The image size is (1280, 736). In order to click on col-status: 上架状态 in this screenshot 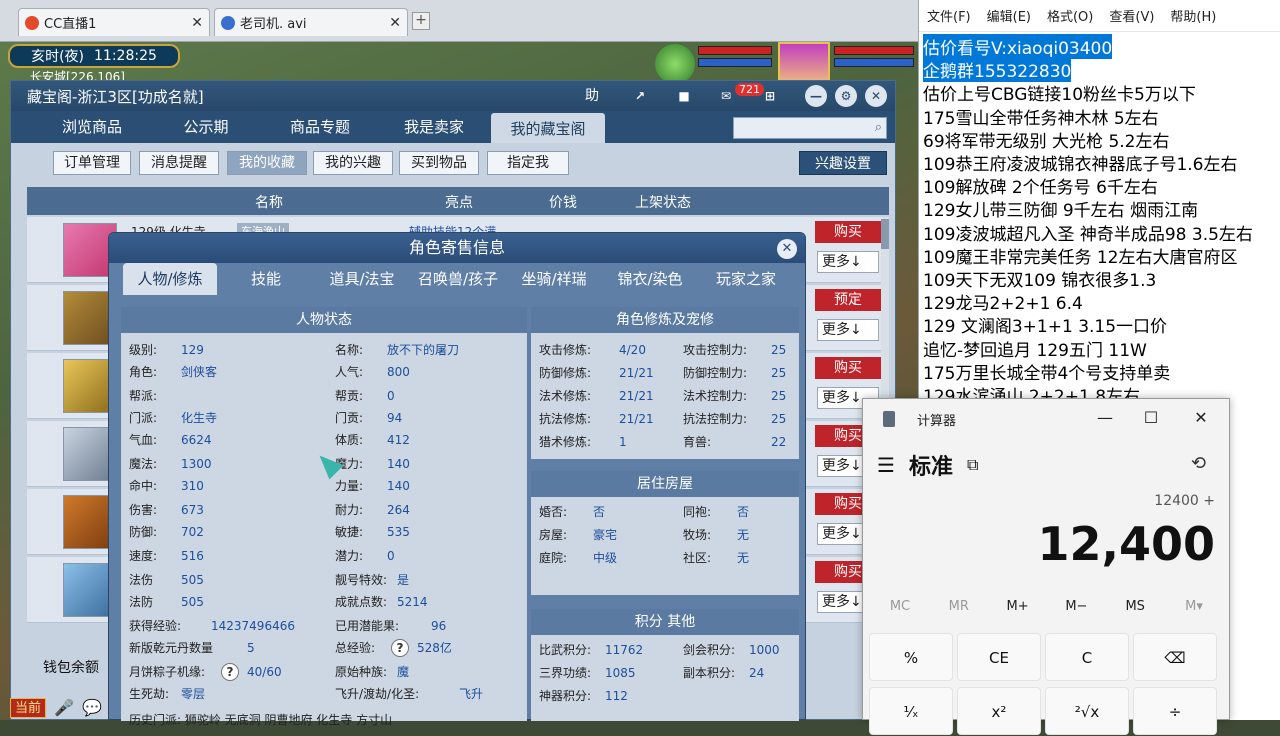, I will do `click(663, 203)`.